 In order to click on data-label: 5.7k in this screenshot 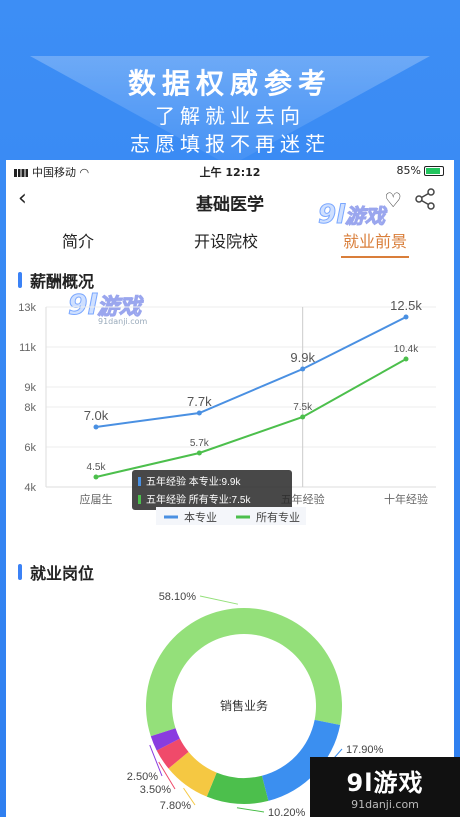, I will do `click(200, 443)`.